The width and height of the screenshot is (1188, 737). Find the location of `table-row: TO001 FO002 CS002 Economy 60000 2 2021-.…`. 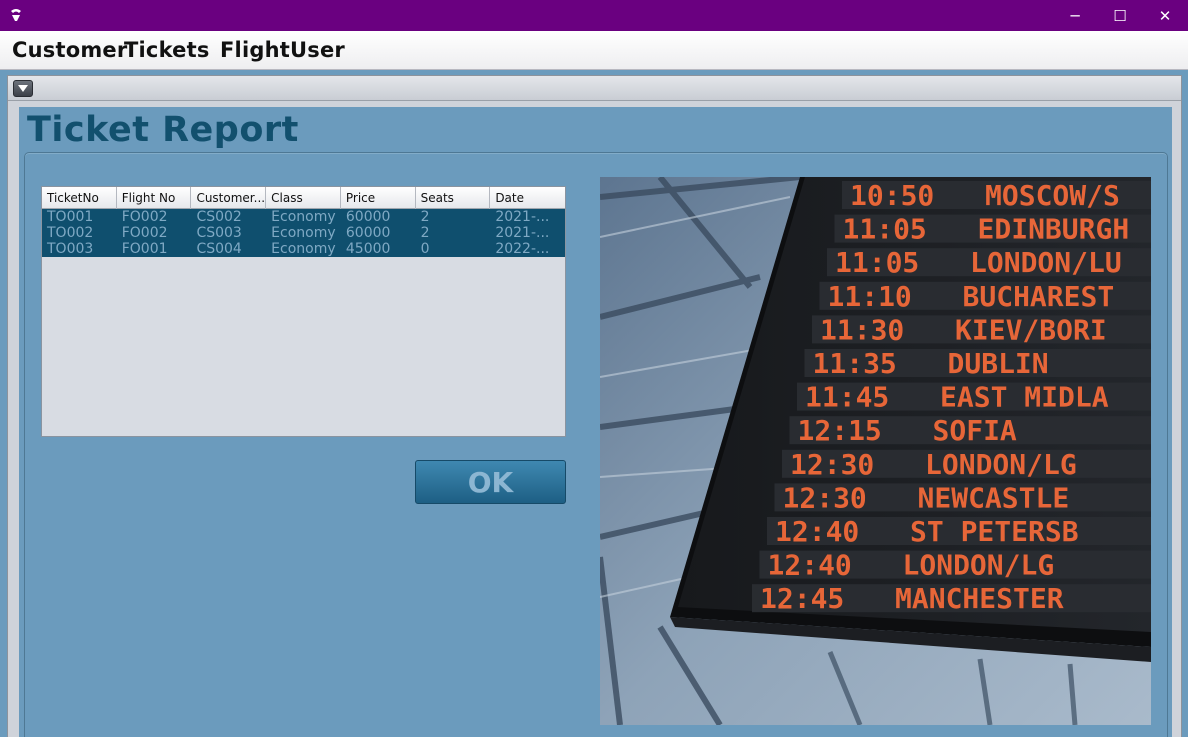

table-row: TO001 FO002 CS002 Economy 60000 2 2021-.… is located at coordinates (303, 217).